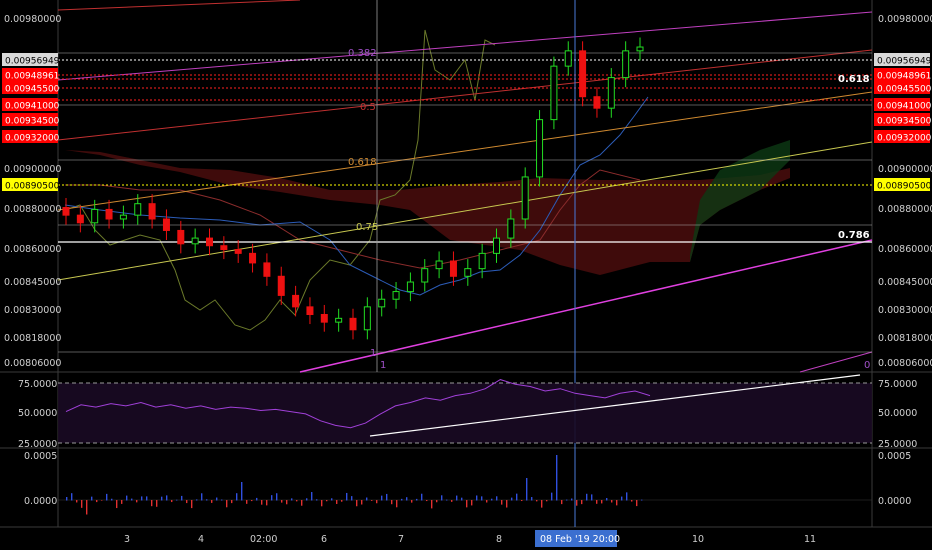  Describe the element at coordinates (37, 444) in the screenshot. I see `rsi-tick-label: 25.0000` at that location.